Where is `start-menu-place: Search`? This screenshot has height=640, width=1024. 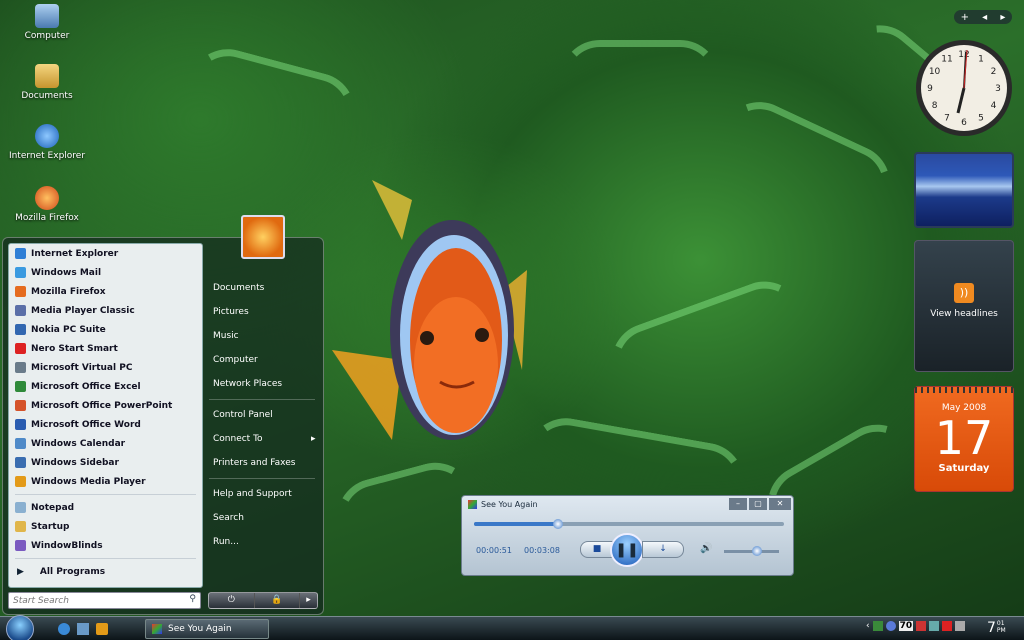 start-menu-place: Search is located at coordinates (164, 518).